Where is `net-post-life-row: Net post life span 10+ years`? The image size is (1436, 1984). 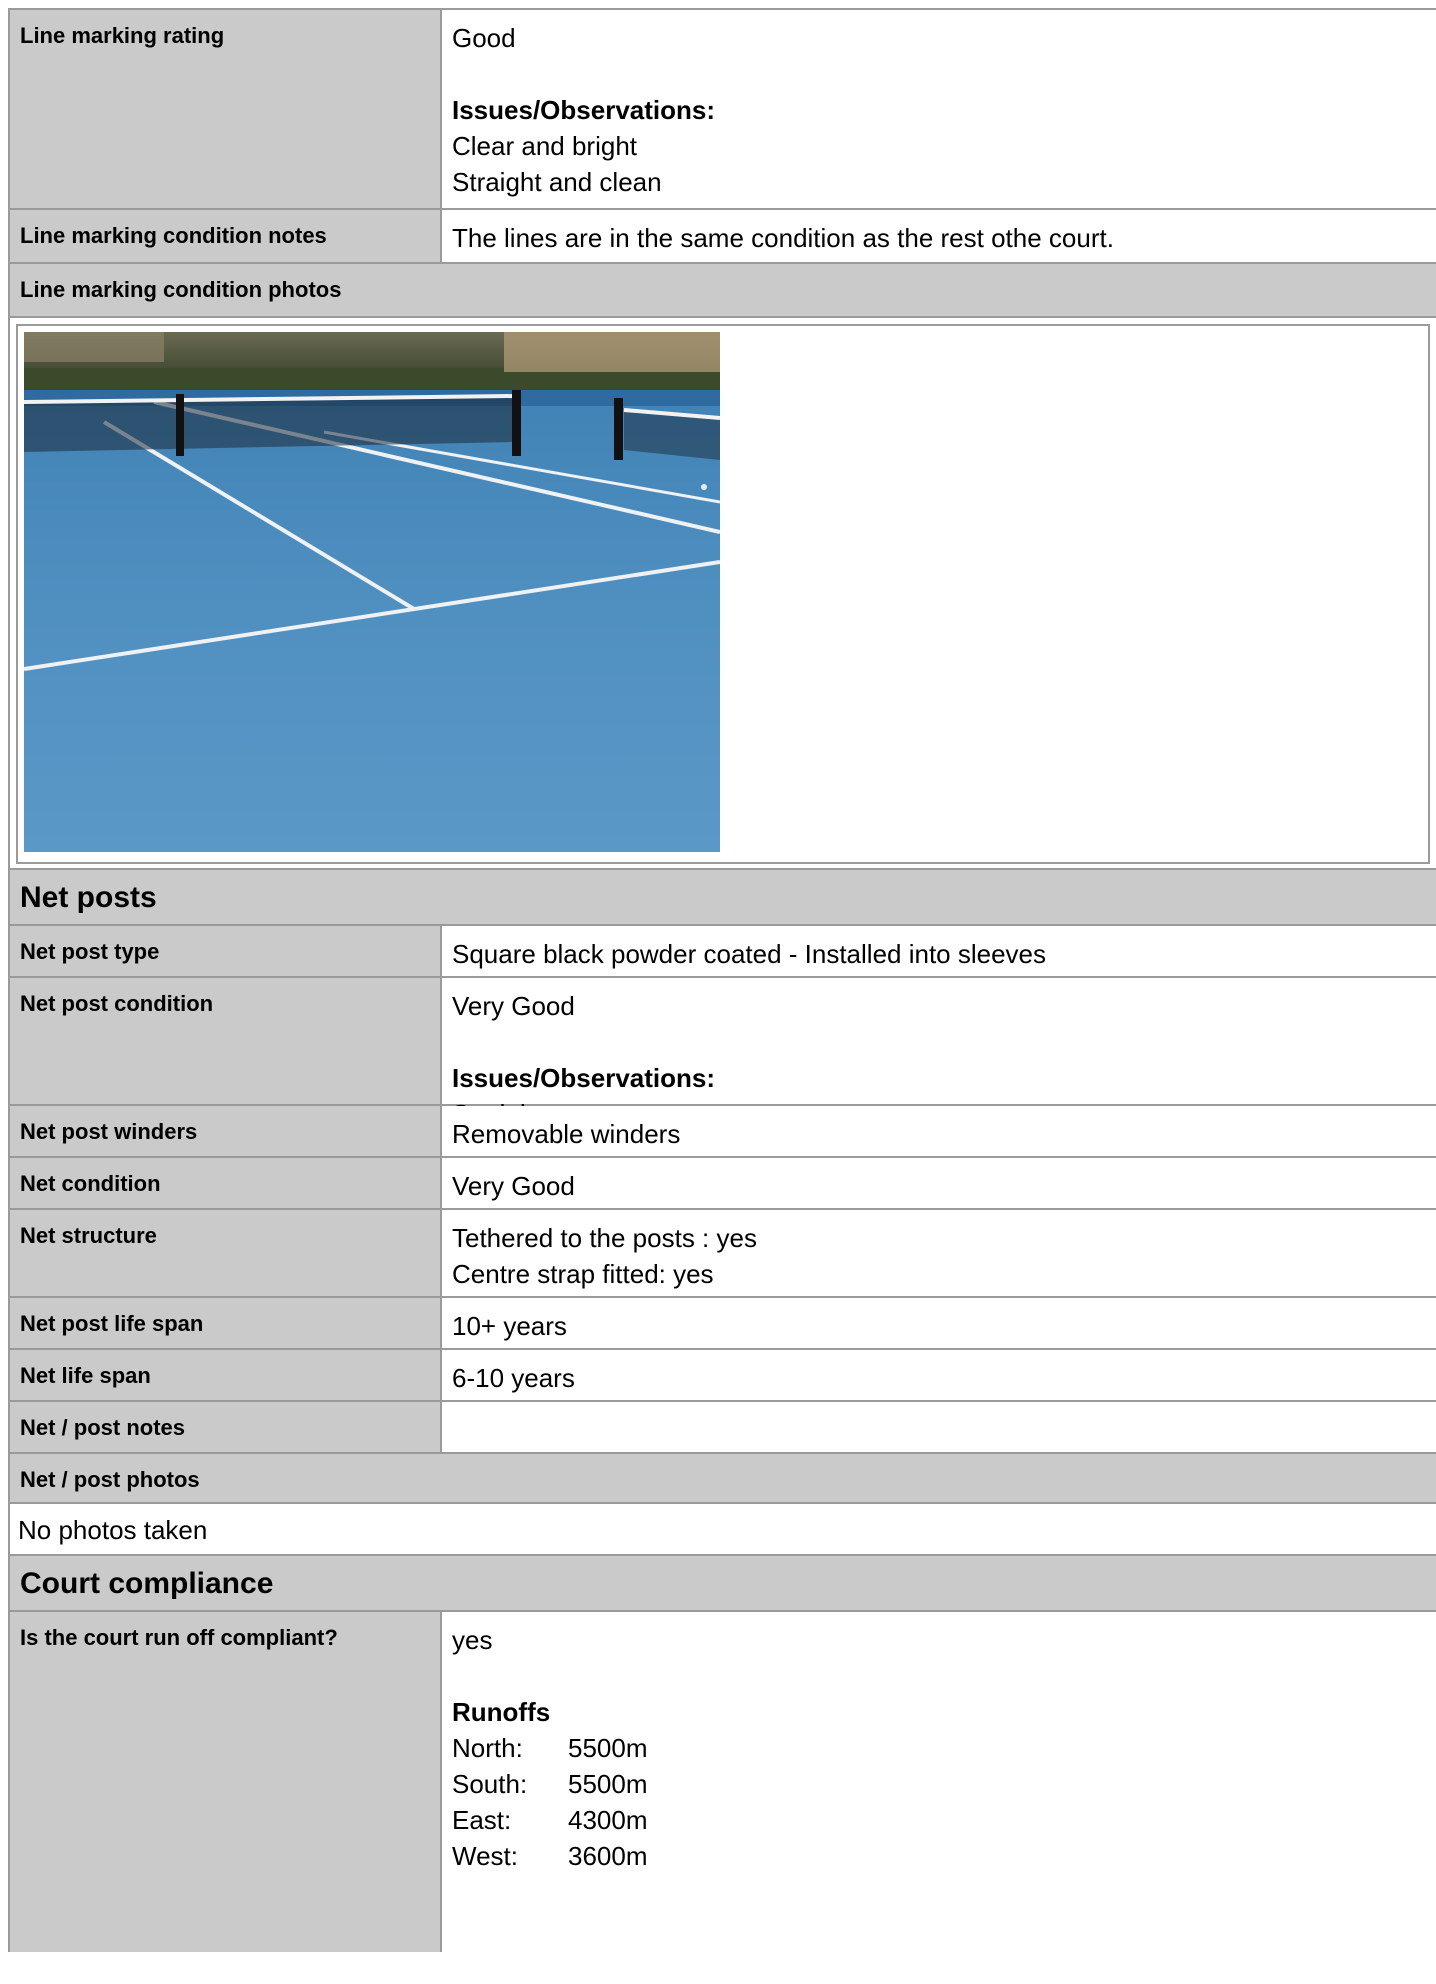 net-post-life-row: Net post life span 10+ years is located at coordinates (722, 1324).